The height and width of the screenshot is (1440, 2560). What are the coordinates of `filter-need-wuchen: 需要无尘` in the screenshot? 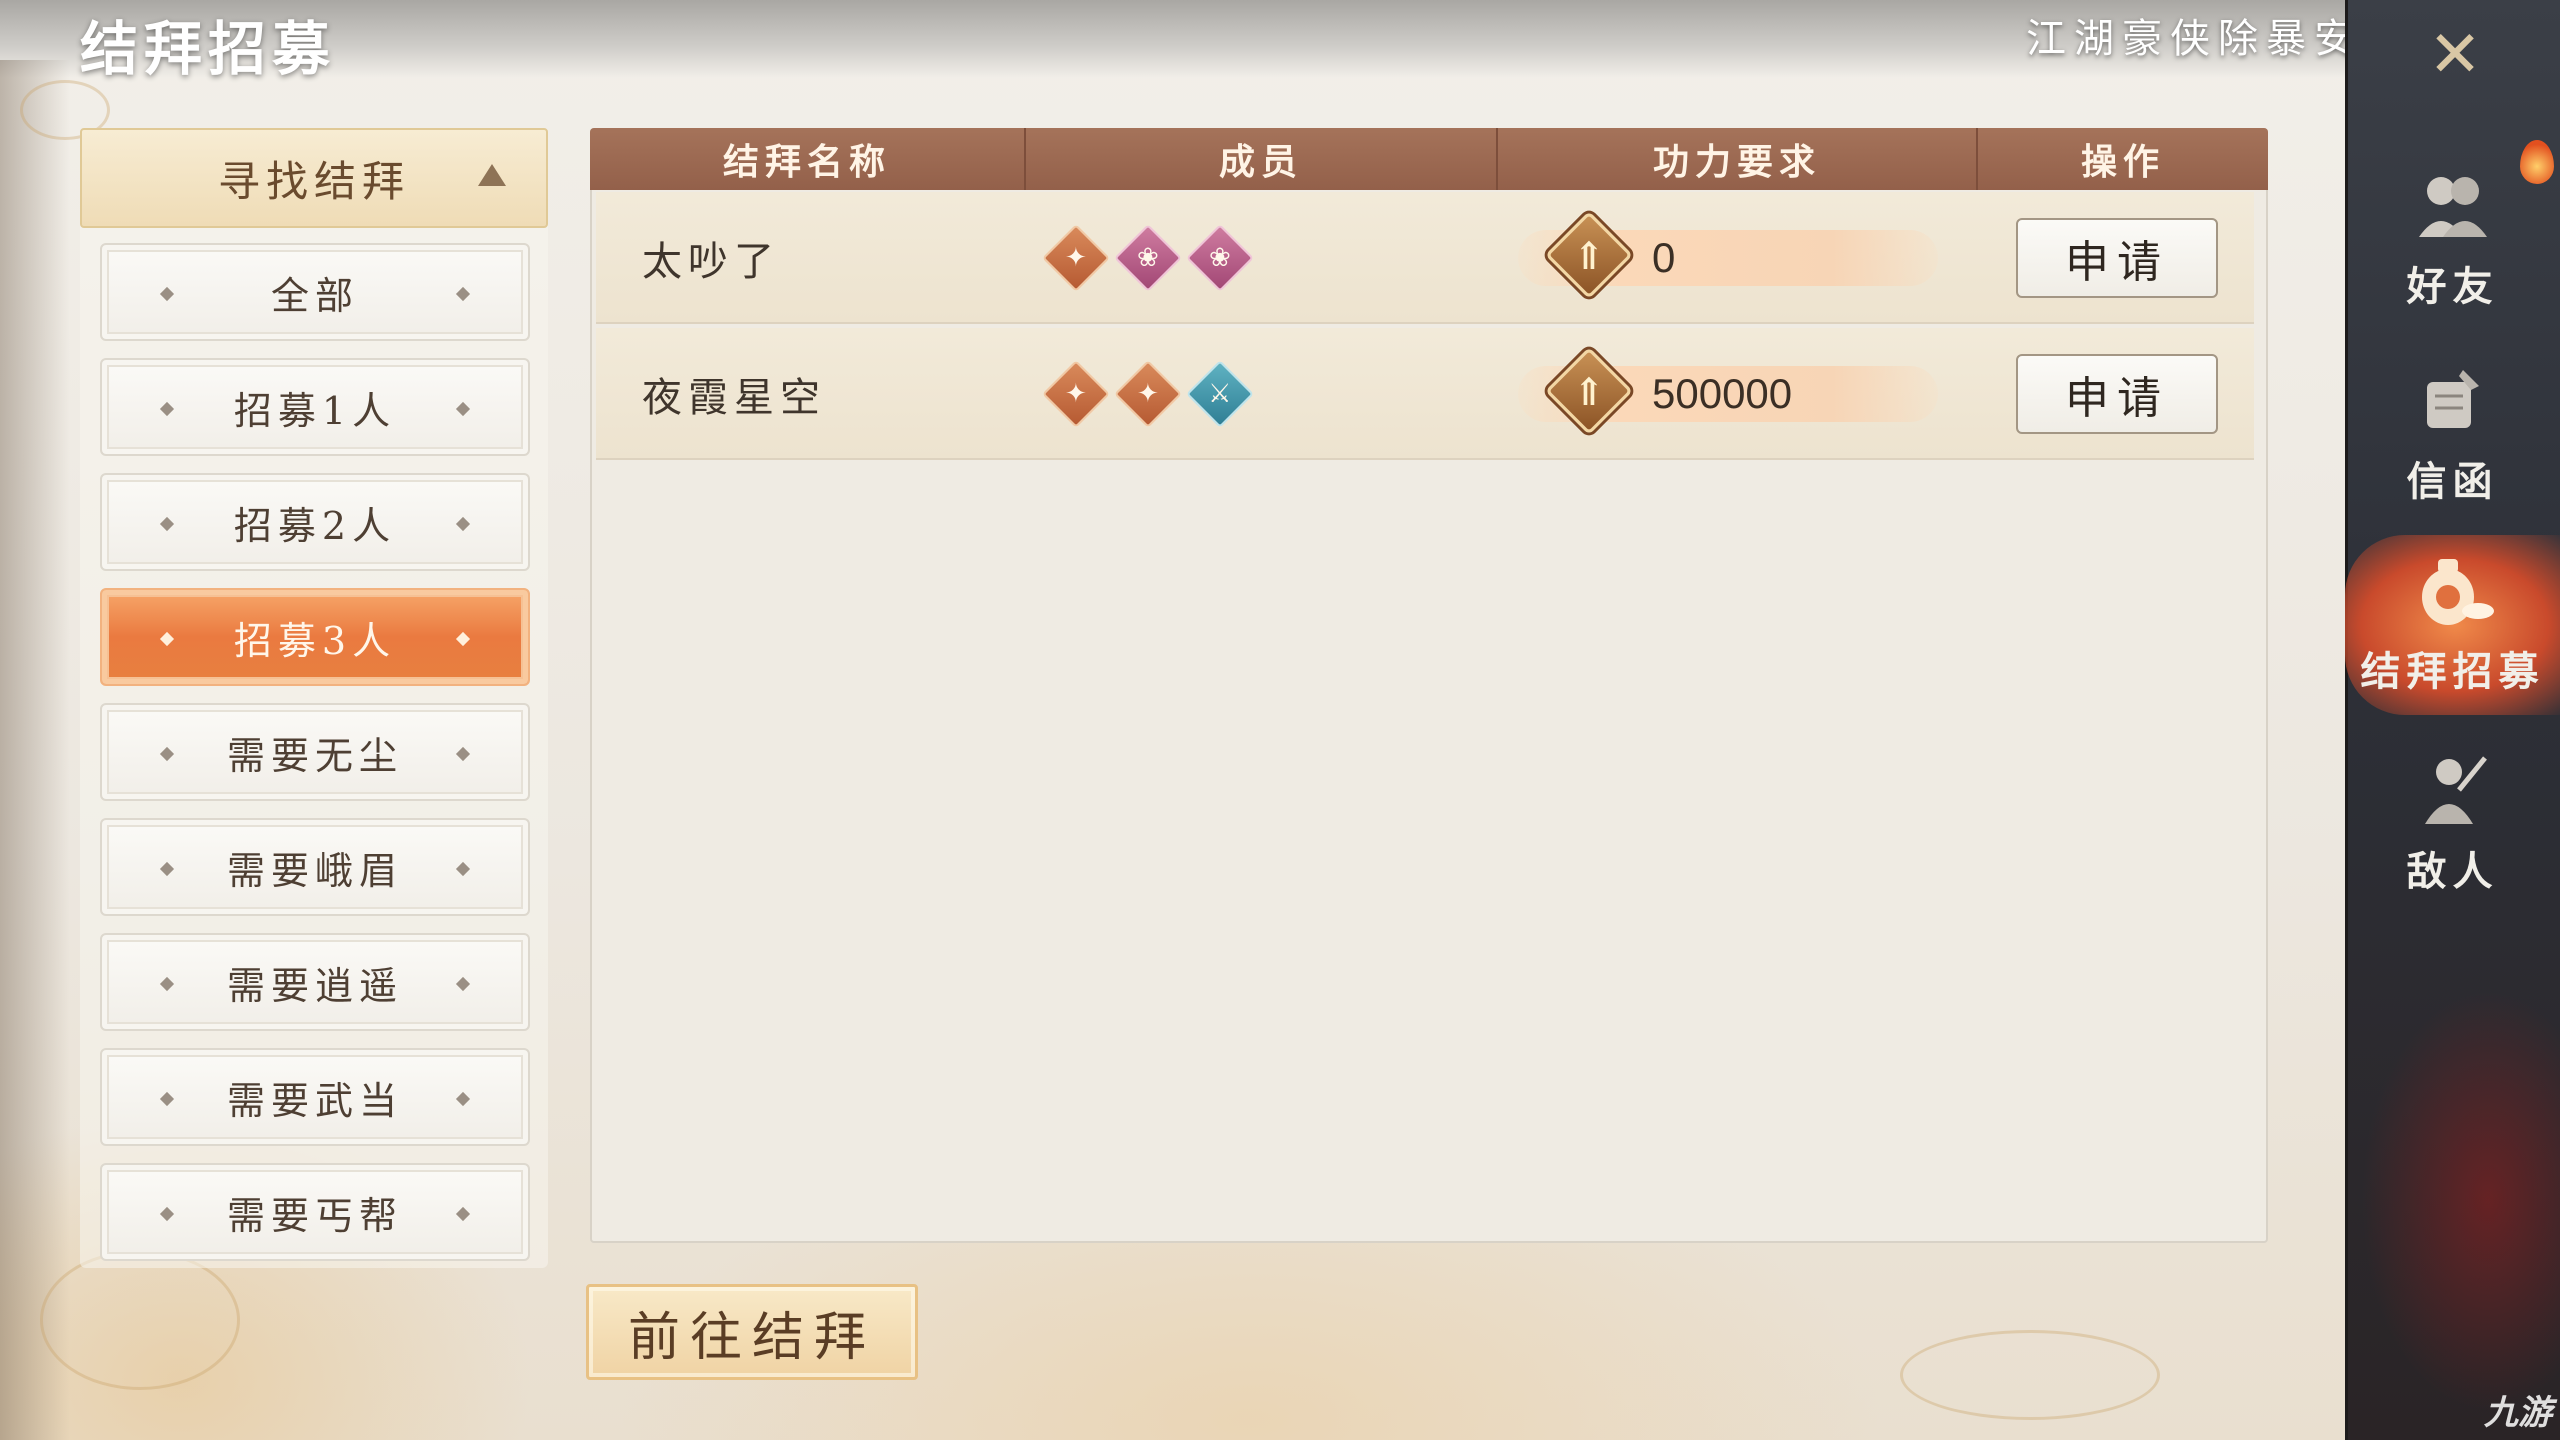 It's located at (315, 752).